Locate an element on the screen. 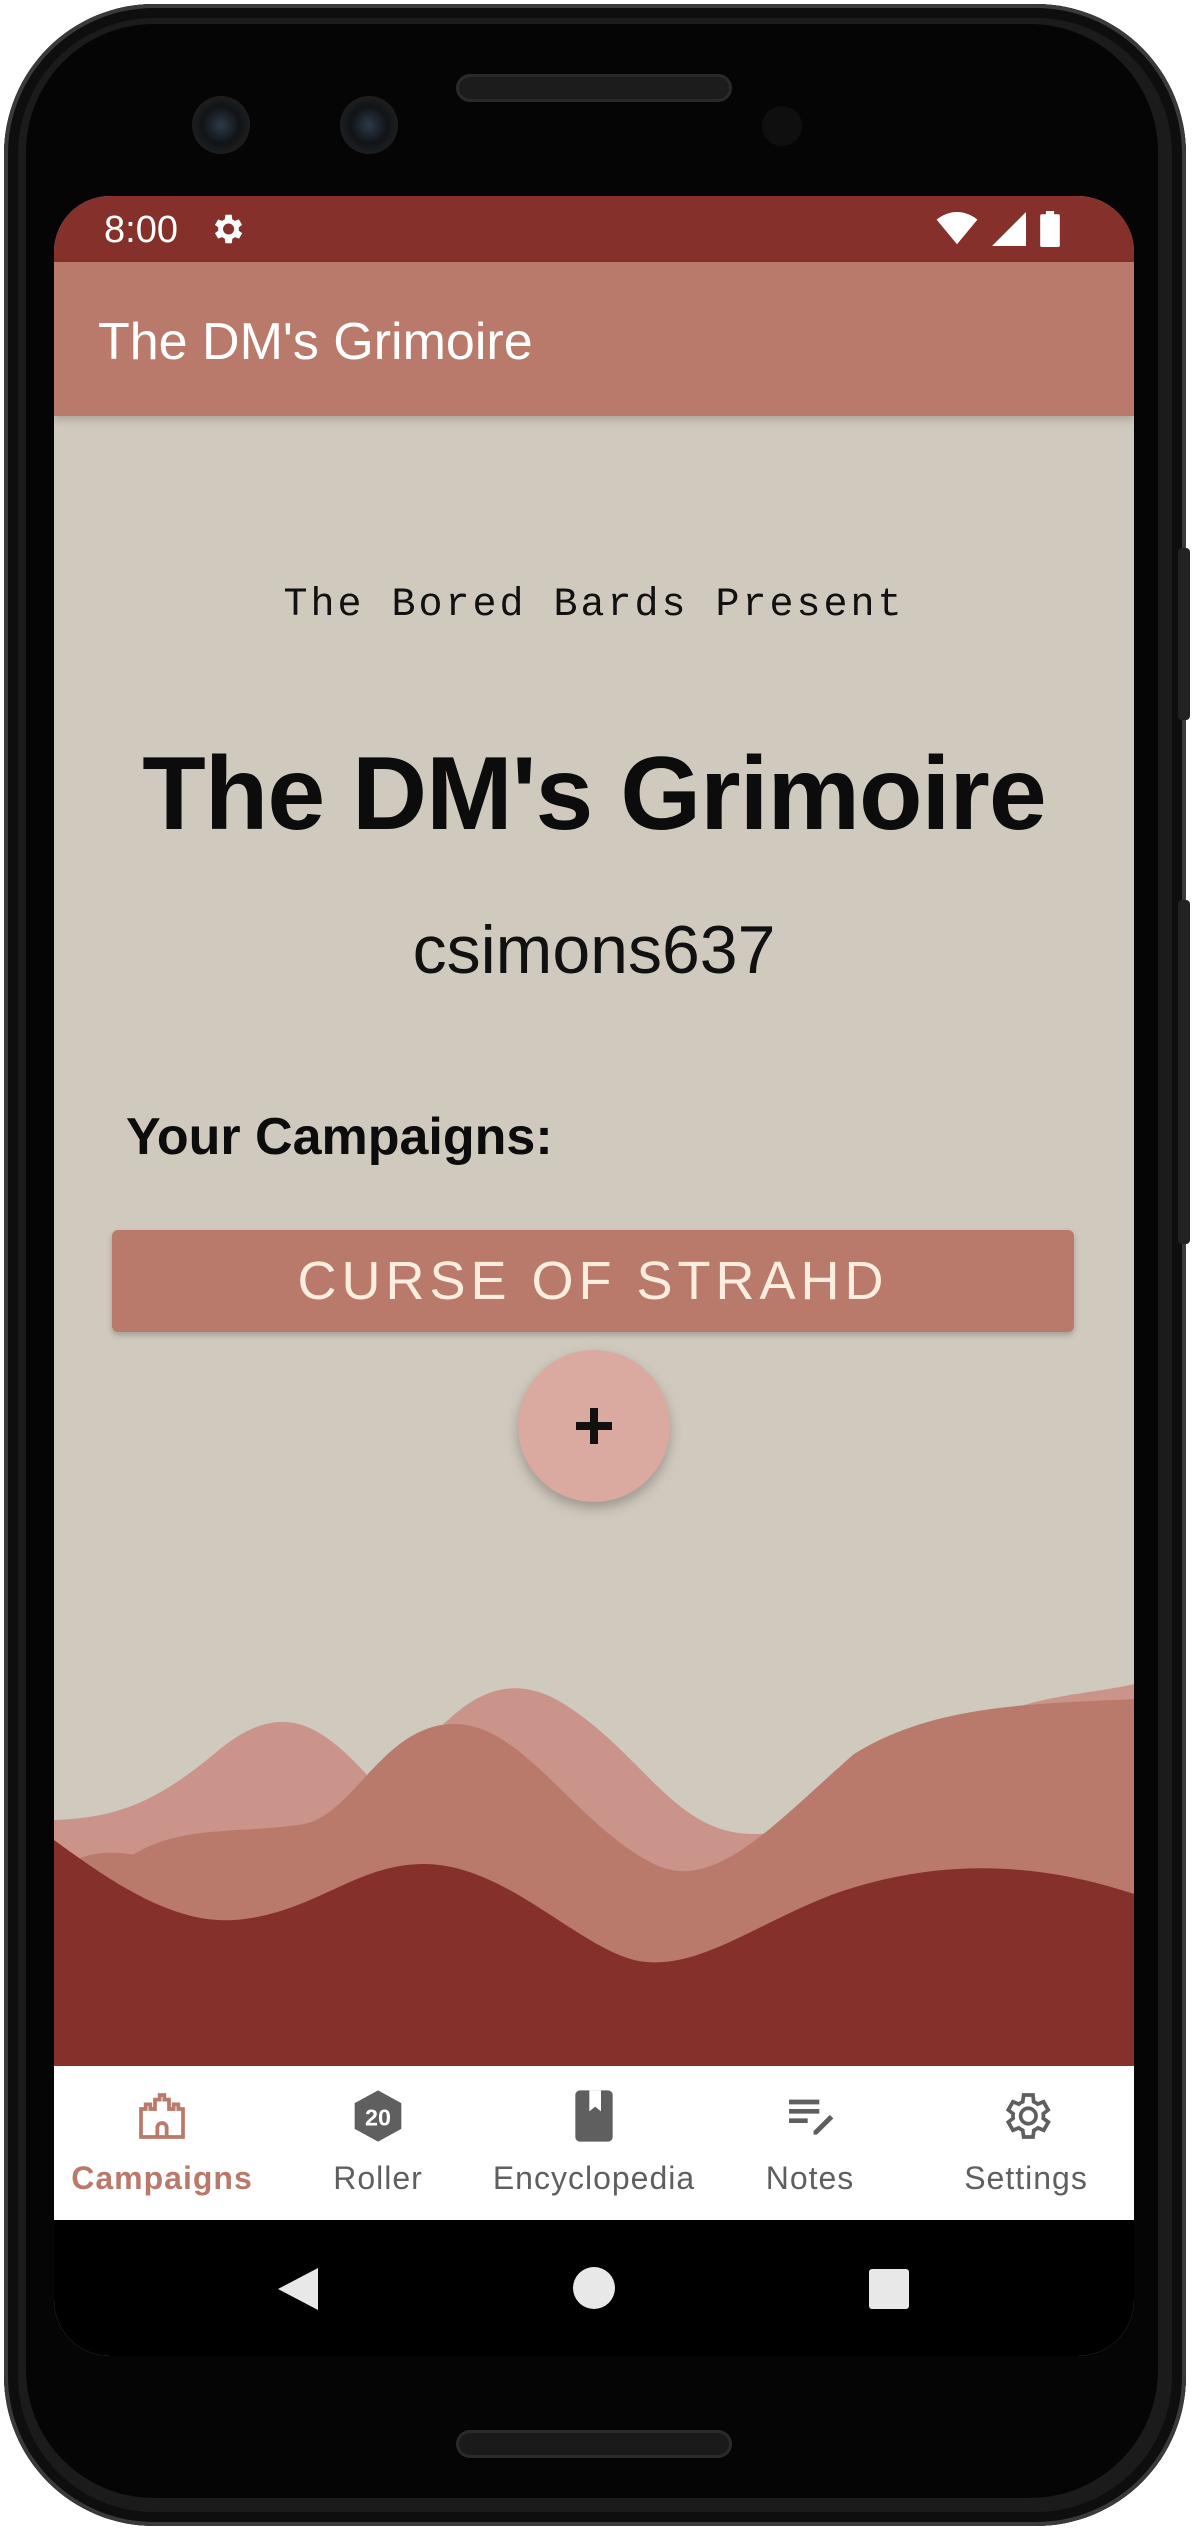  bottom-speaker is located at coordinates (594, 2444).